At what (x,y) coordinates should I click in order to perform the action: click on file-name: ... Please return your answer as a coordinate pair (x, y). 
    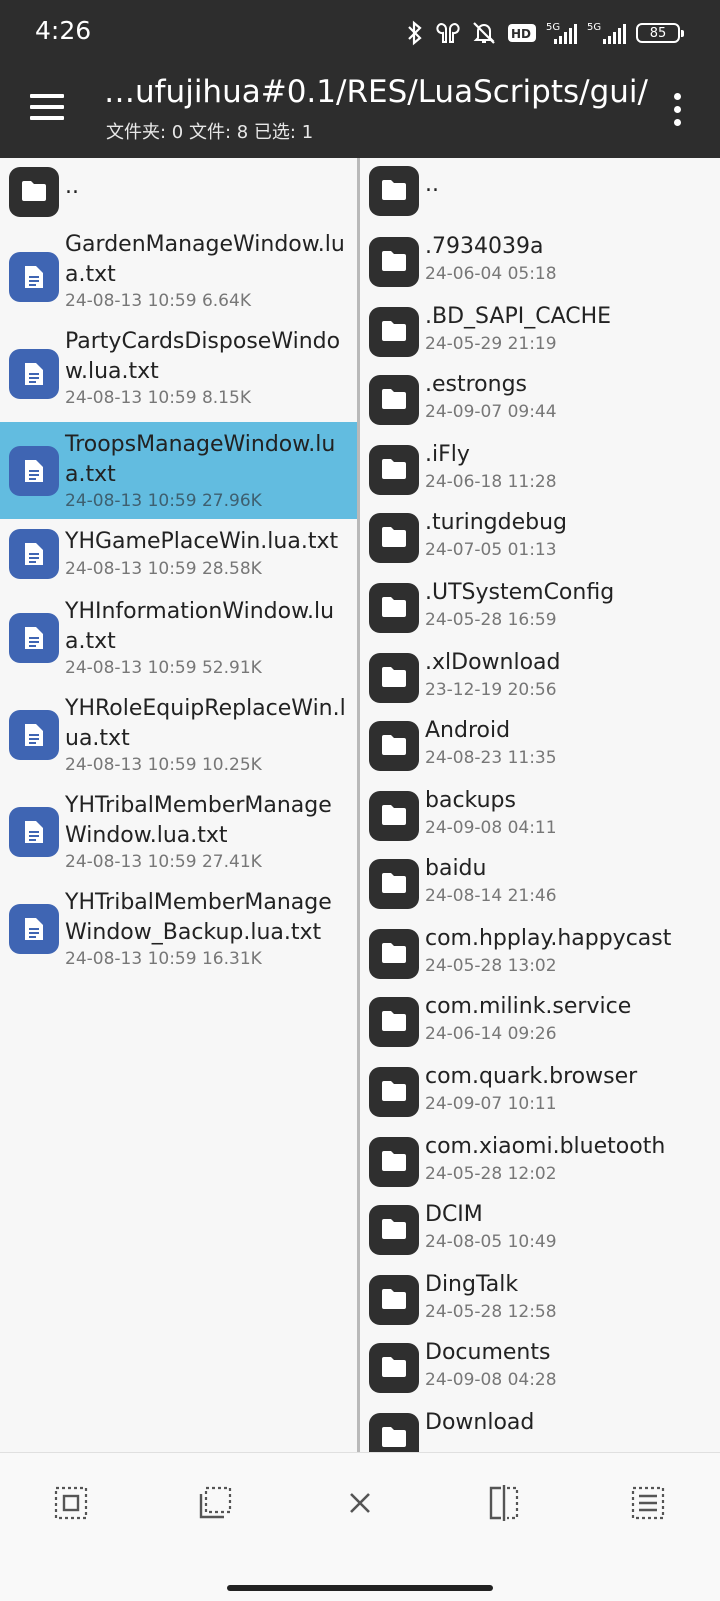
    Looking at the image, I should click on (72, 186).